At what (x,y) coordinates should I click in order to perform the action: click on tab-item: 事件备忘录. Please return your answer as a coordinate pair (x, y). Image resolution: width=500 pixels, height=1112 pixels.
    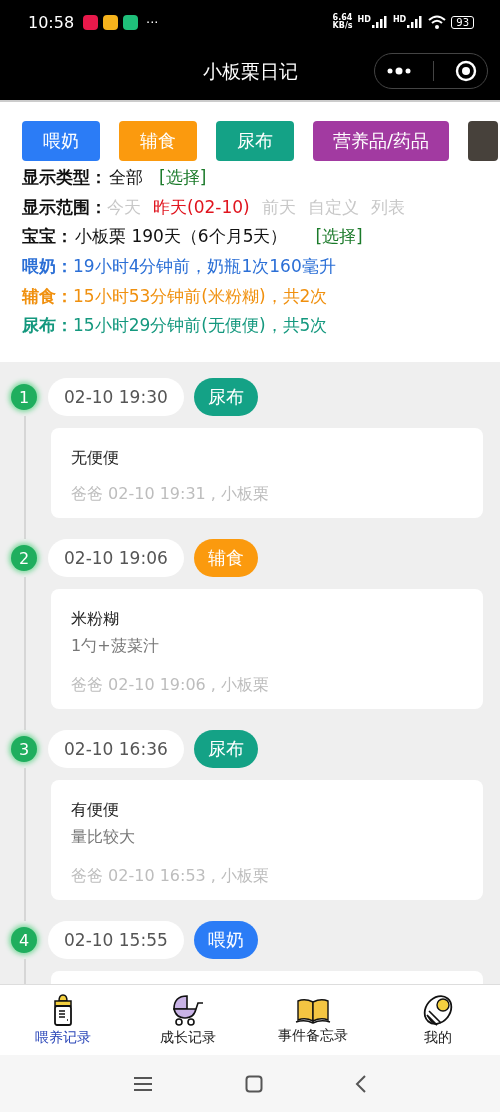
    Looking at the image, I should click on (312, 1020).